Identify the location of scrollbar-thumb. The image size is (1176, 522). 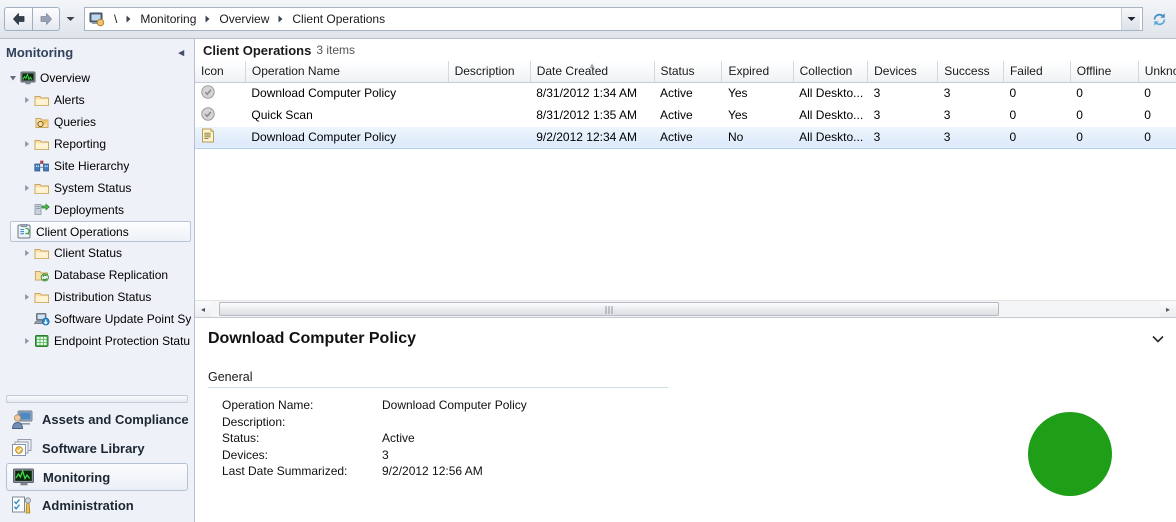
(609, 309).